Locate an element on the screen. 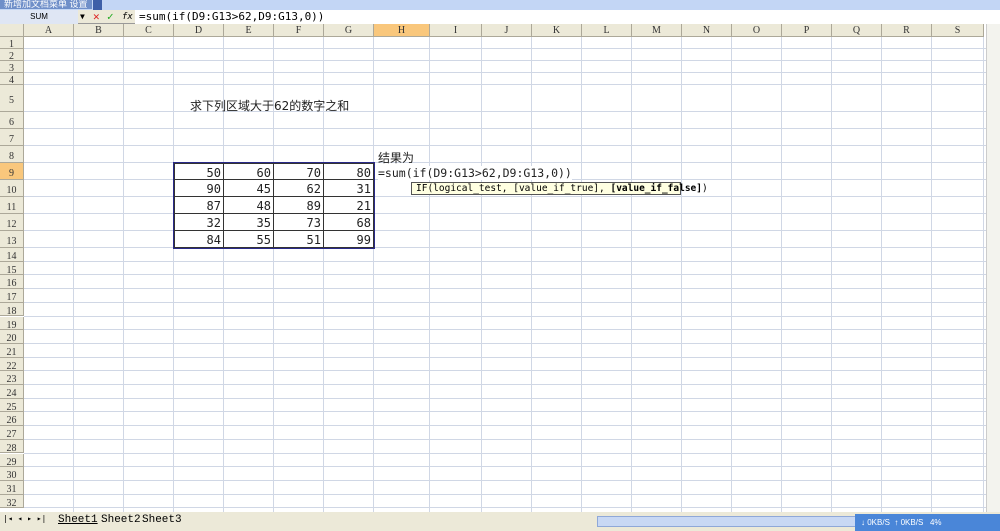 The width and height of the screenshot is (1000, 531). cancel-icon: ✕ is located at coordinates (96, 17).